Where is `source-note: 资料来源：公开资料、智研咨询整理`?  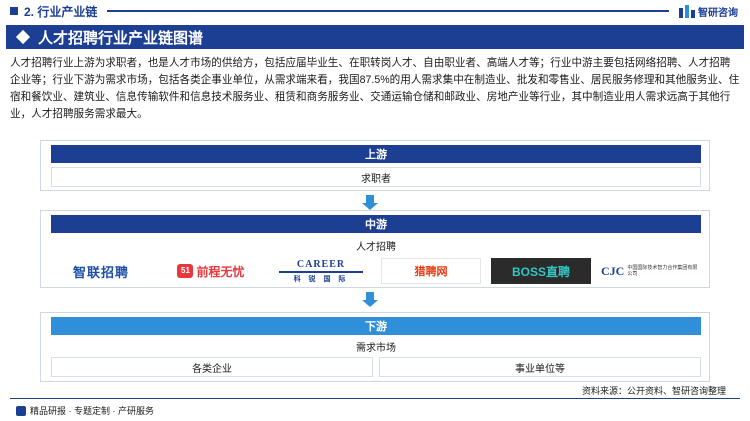 source-note: 资料来源：公开资料、智研咨询整理 is located at coordinates (653, 391).